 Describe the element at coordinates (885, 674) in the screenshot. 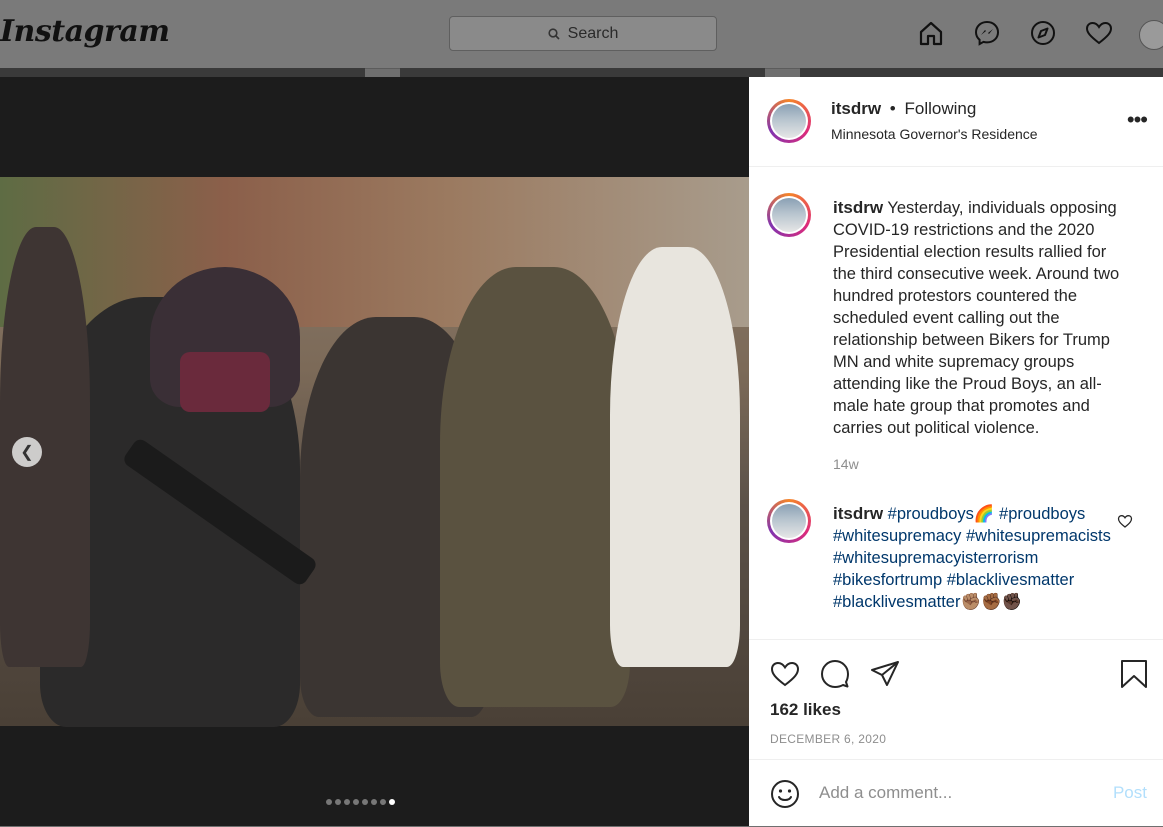

I see `share-paper-plane-icon` at that location.